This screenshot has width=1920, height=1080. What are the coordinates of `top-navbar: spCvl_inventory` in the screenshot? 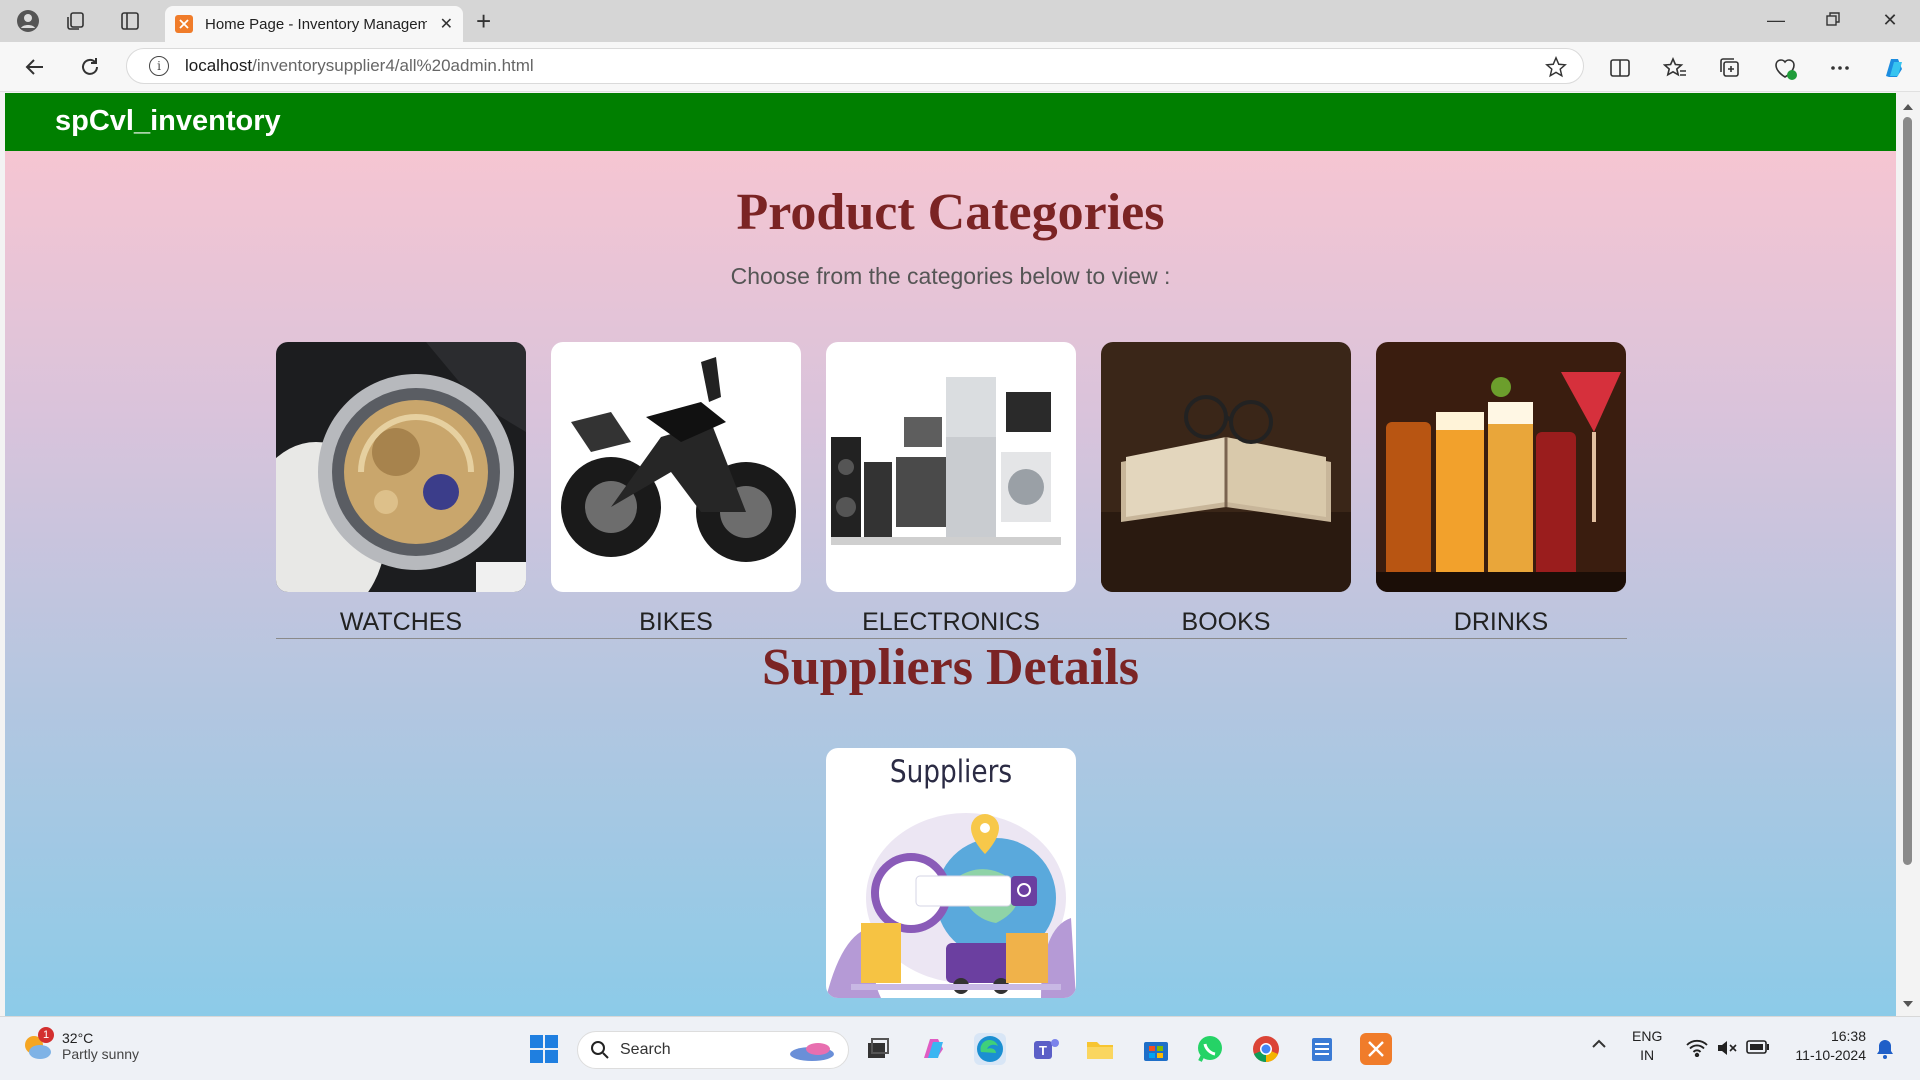 It's located at (950, 122).